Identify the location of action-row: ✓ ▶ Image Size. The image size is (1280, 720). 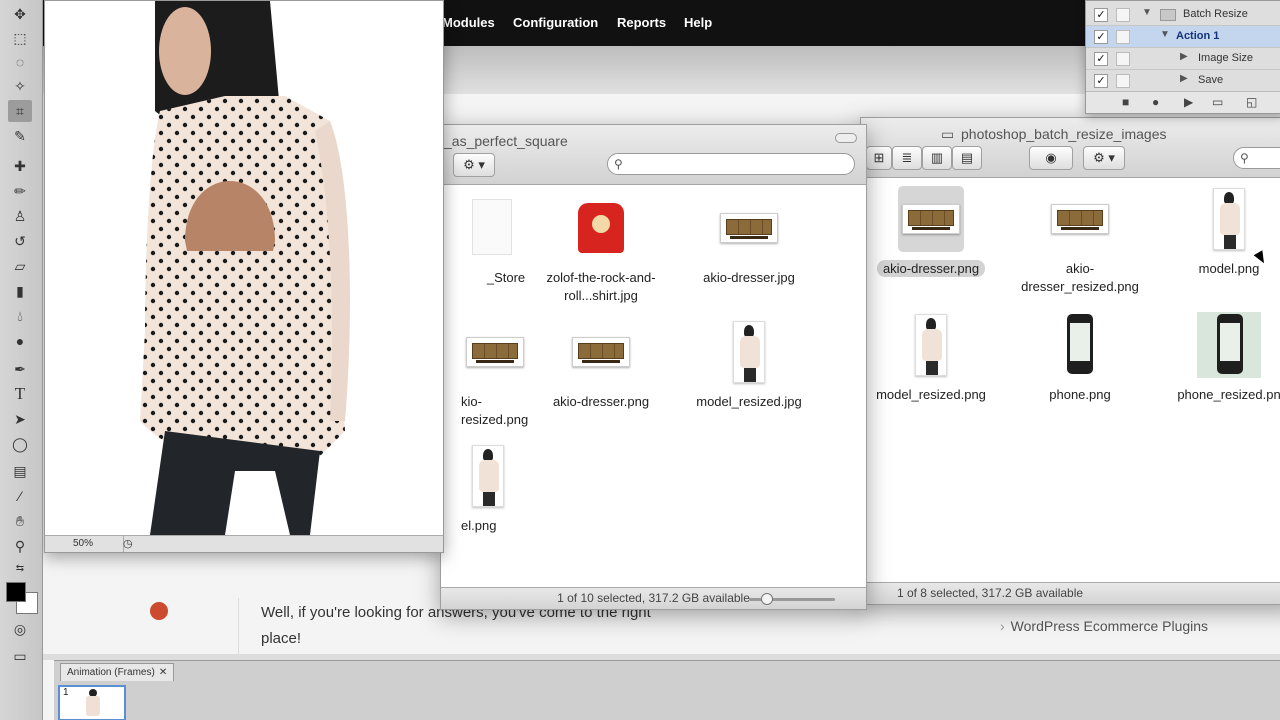
(1183, 59).